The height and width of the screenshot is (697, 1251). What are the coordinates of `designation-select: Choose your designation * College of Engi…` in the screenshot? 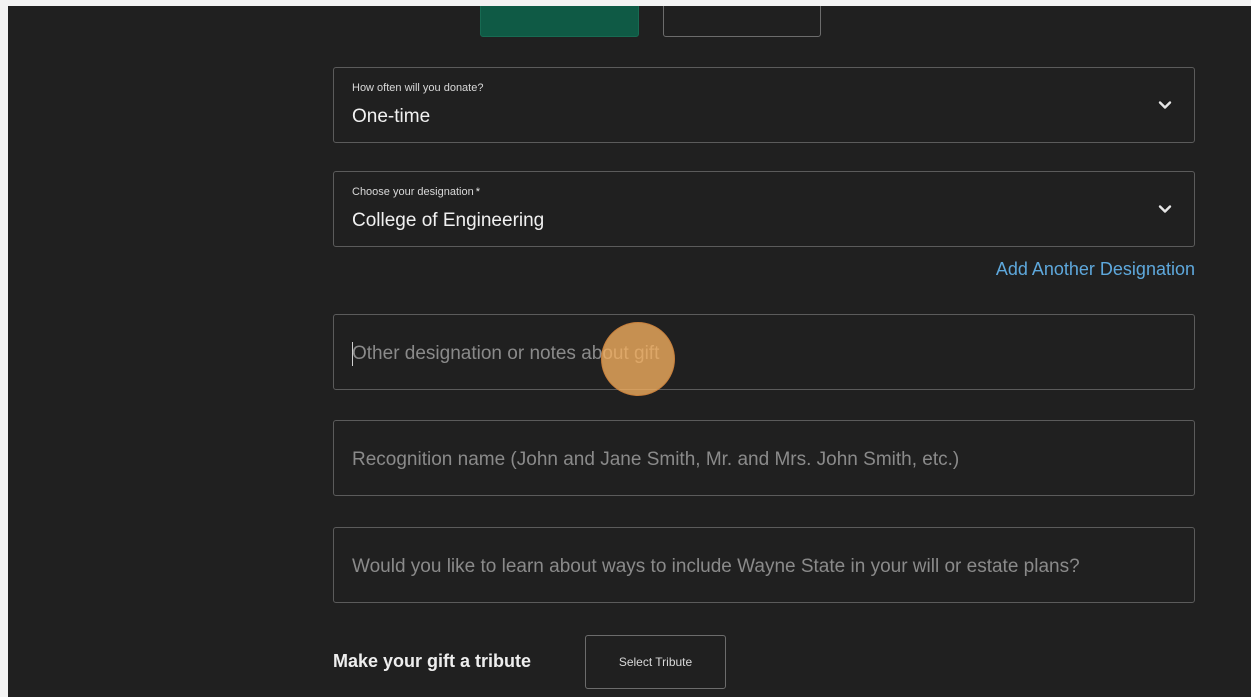 It's located at (764, 209).